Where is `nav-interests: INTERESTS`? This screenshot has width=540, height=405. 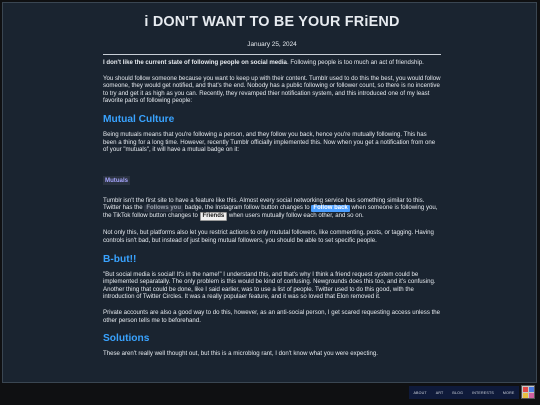 nav-interests: INTERESTS is located at coordinates (483, 393).